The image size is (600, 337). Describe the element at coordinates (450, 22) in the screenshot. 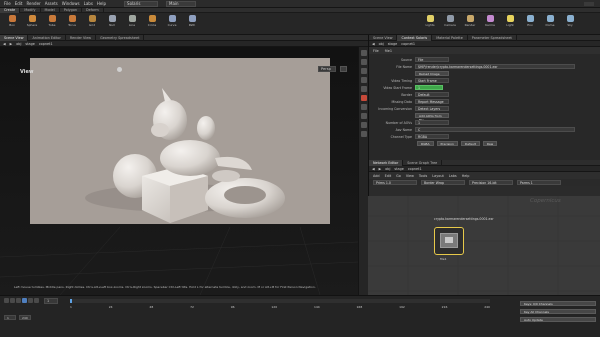

I see `right-tool-camera: Camera` at that location.